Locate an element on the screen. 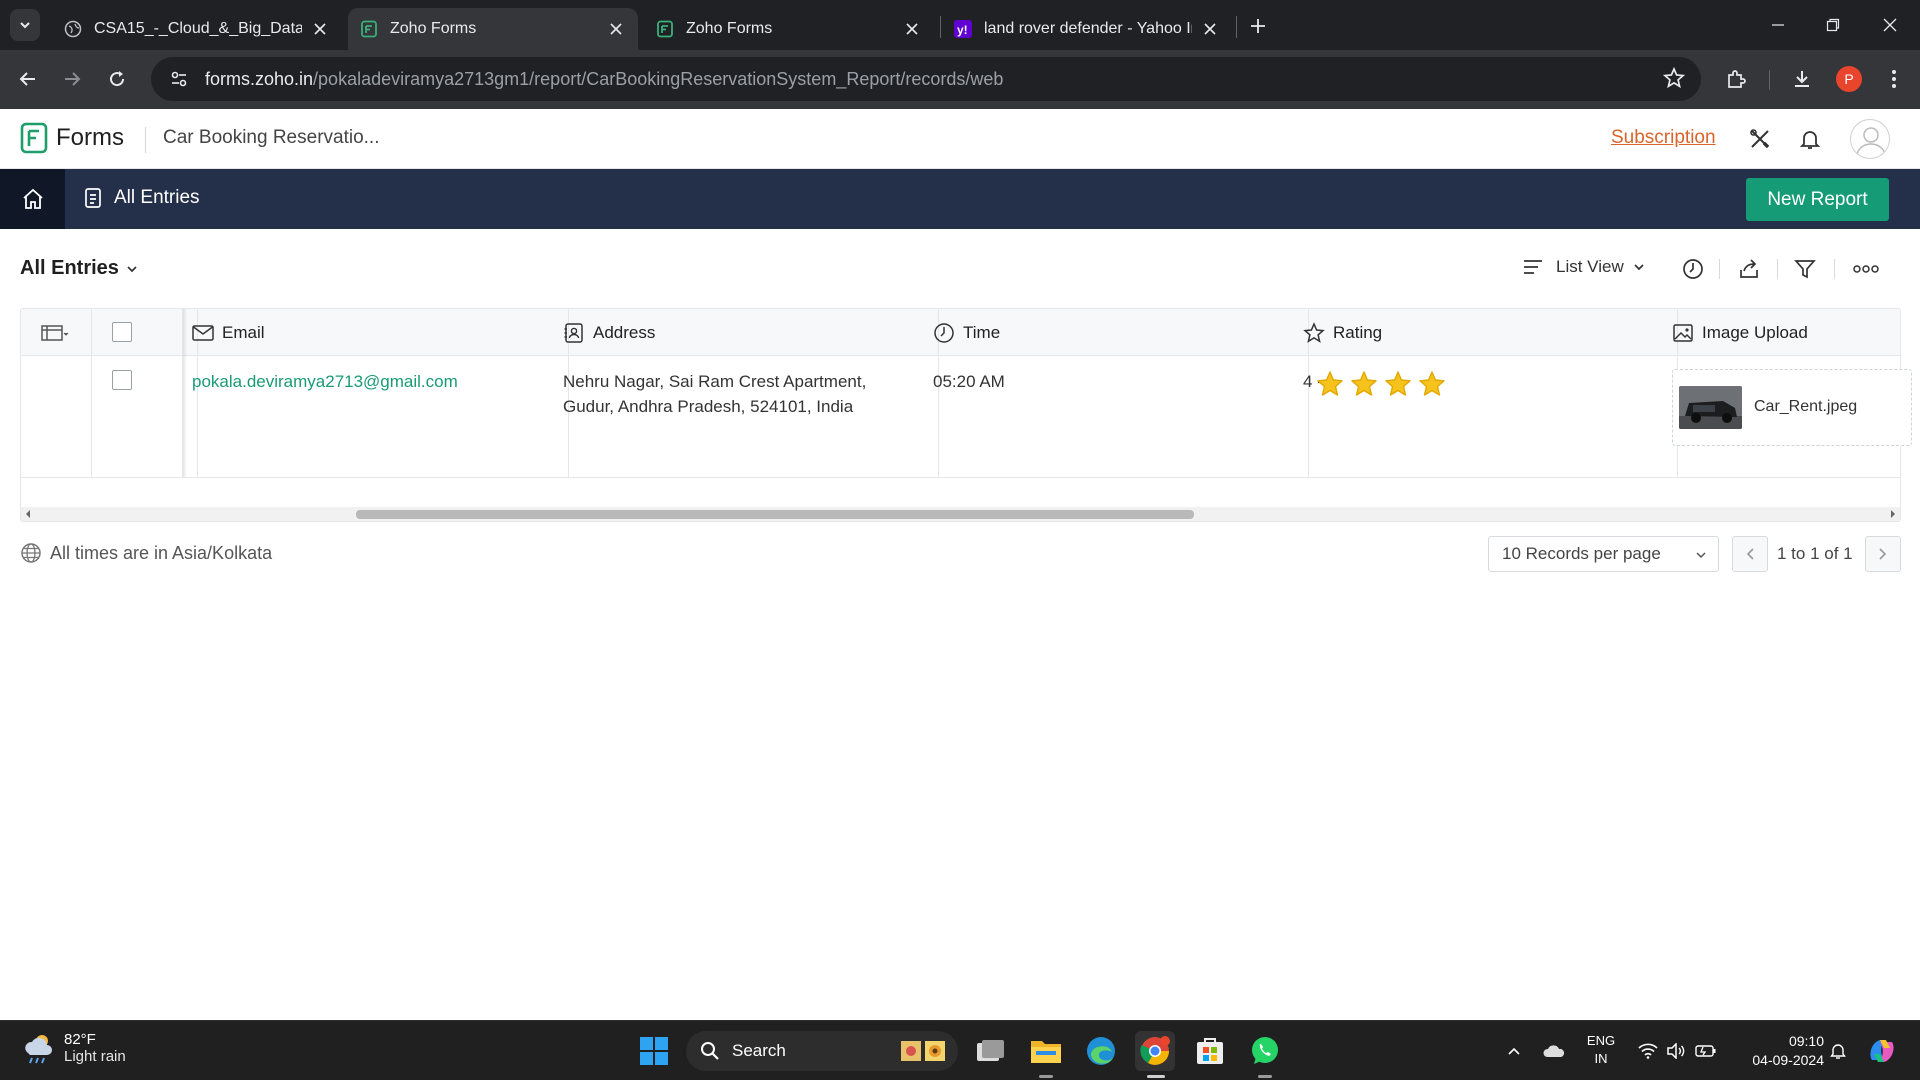 The width and height of the screenshot is (1920, 1080). window-close-button is located at coordinates (1890, 25).